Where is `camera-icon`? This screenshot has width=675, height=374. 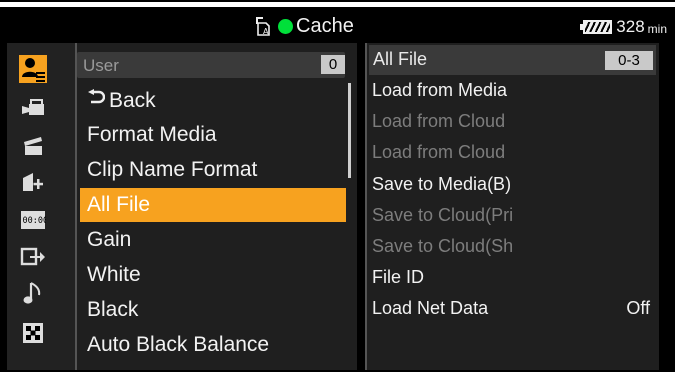
camera-icon is located at coordinates (33, 107).